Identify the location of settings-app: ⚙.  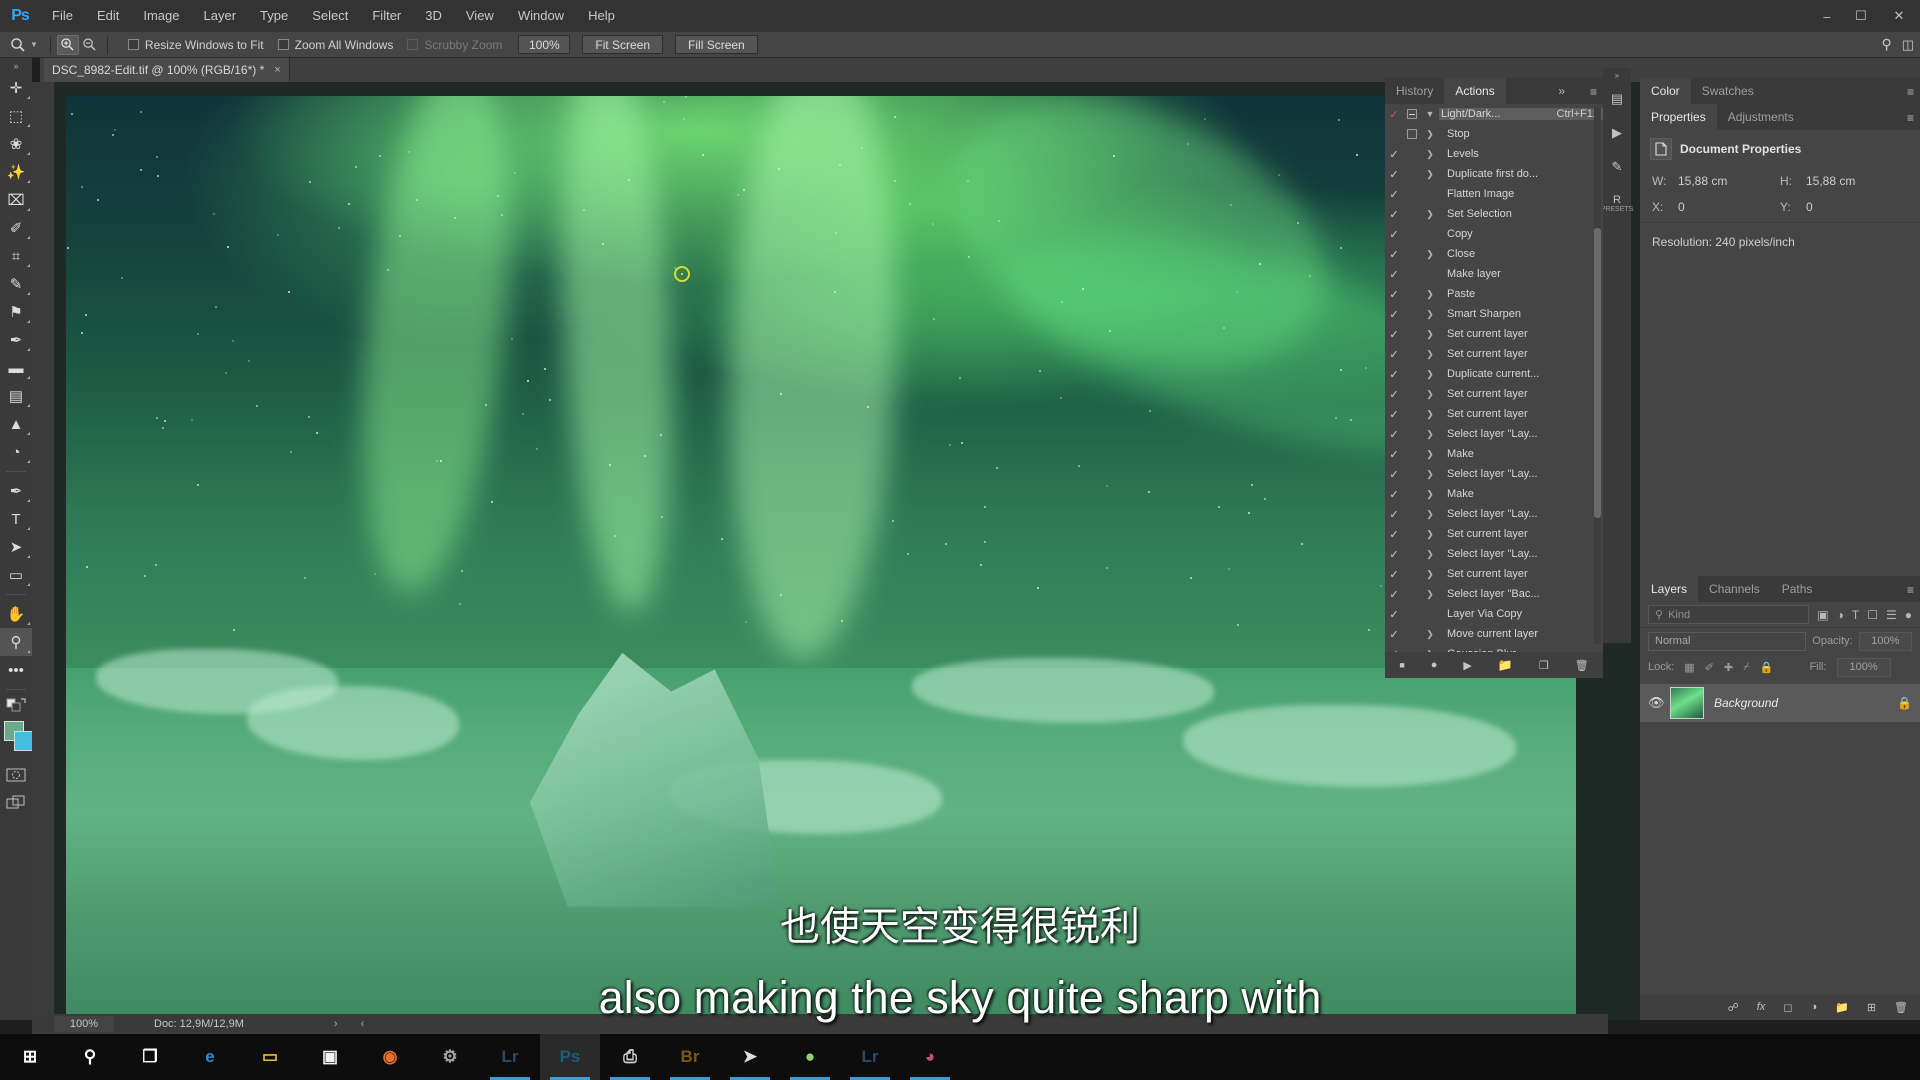
(450, 1057).